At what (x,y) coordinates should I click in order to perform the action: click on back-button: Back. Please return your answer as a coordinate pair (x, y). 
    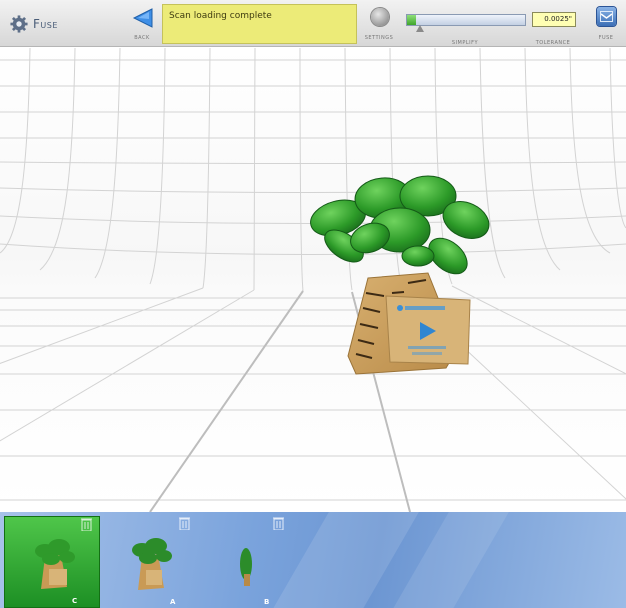
    Looking at the image, I should click on (142, 24).